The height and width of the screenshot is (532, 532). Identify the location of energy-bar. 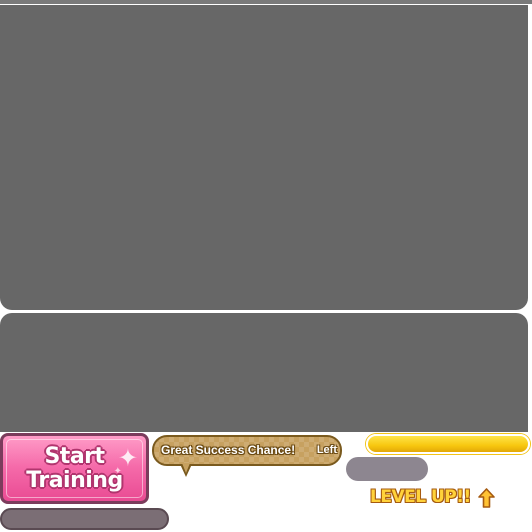
(448, 444).